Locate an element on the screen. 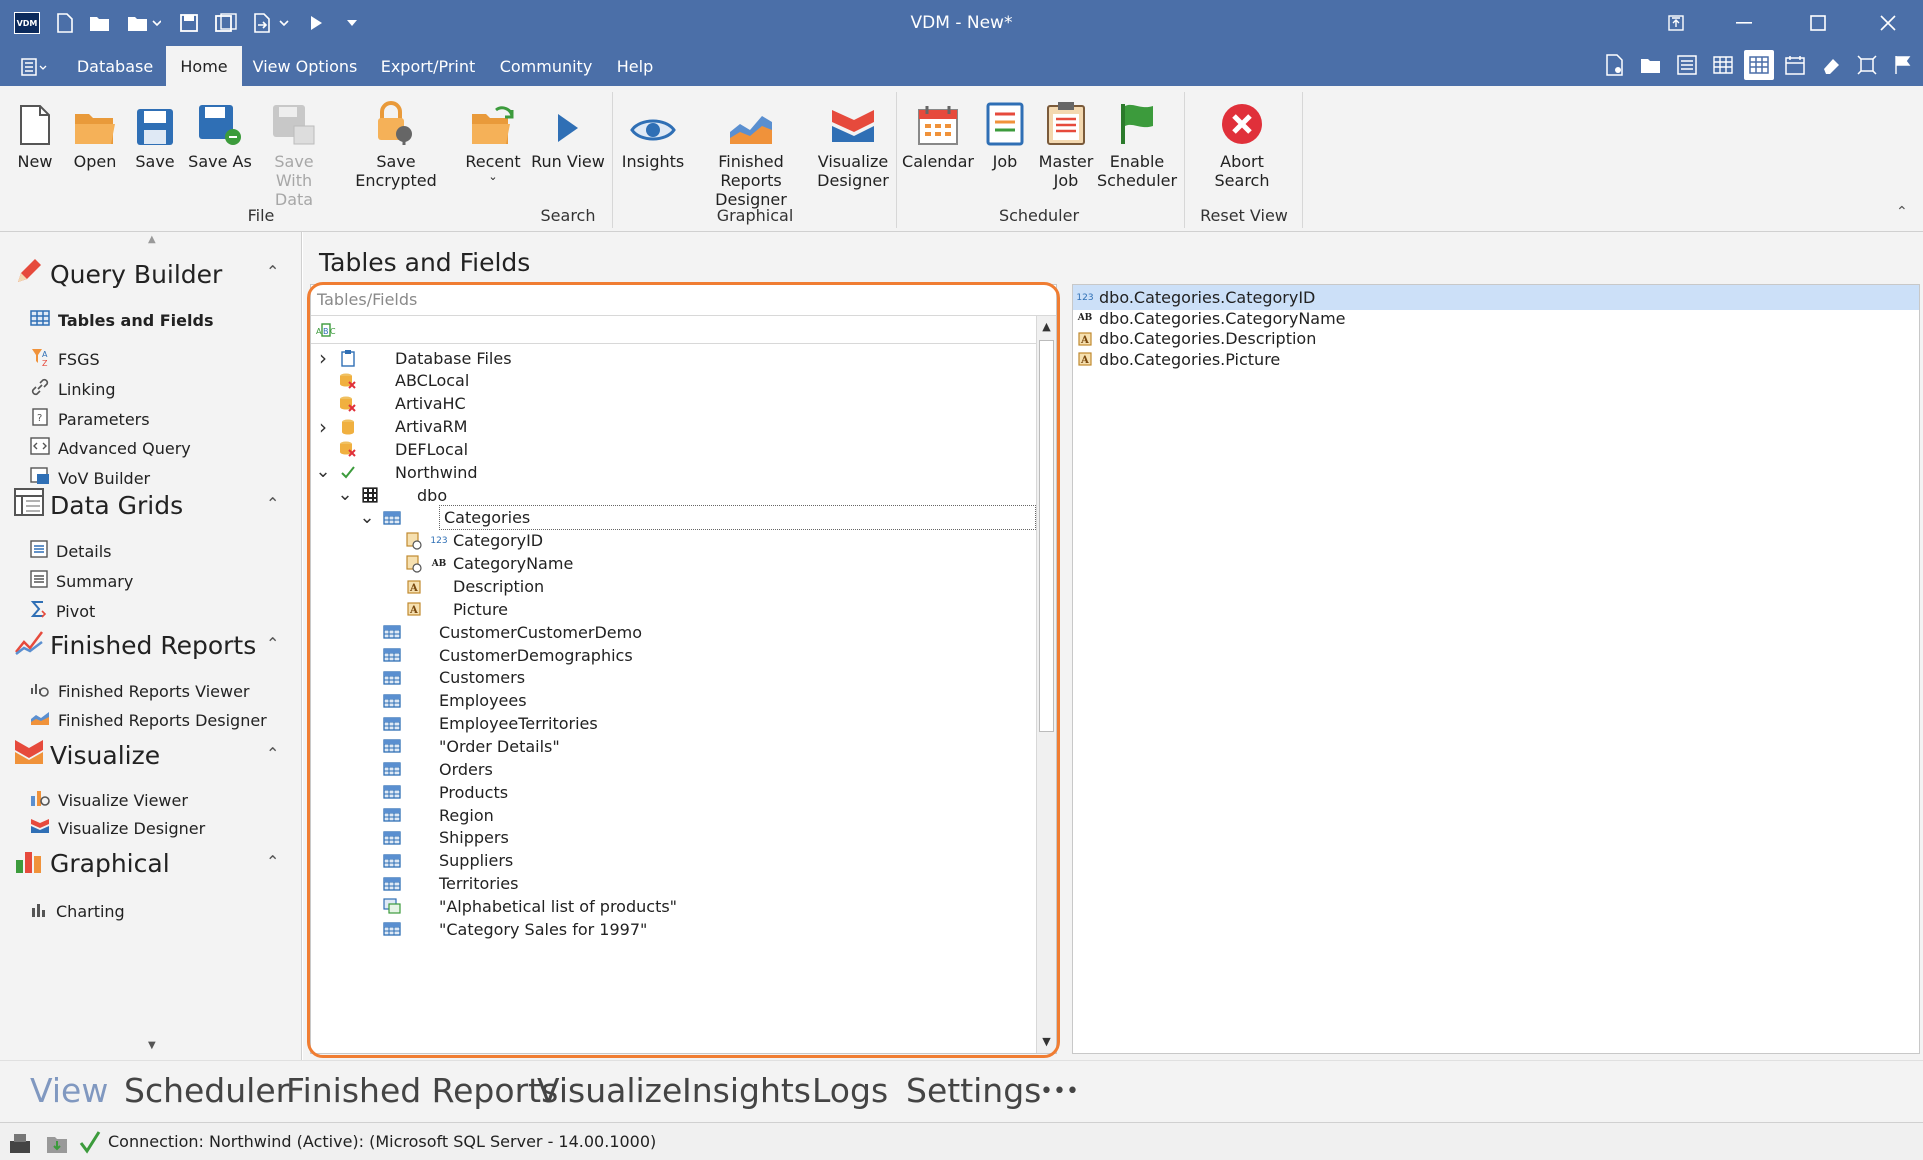 The width and height of the screenshot is (1923, 1160). nav-tables-and-fields: Tables and Fields is located at coordinates (121, 320).